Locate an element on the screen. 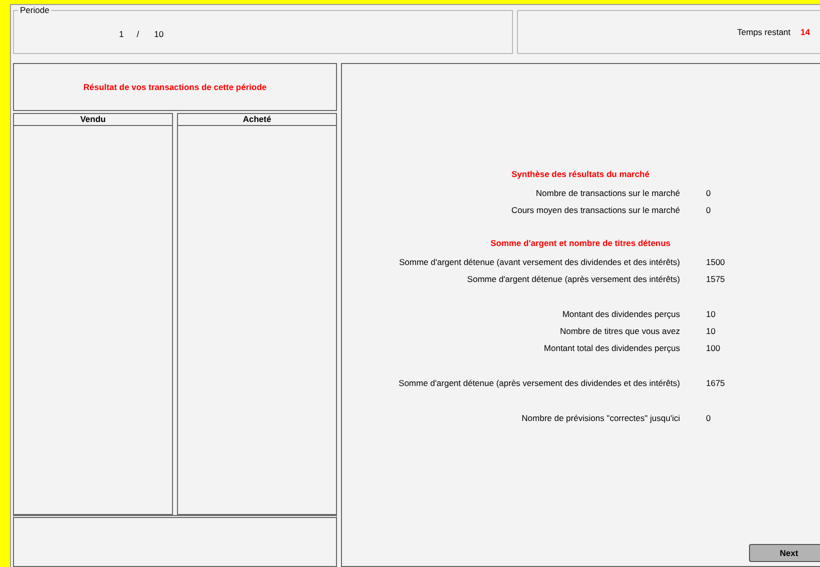 The image size is (820, 567). stat-label: Nombre de titres que vous avez is located at coordinates (620, 331).